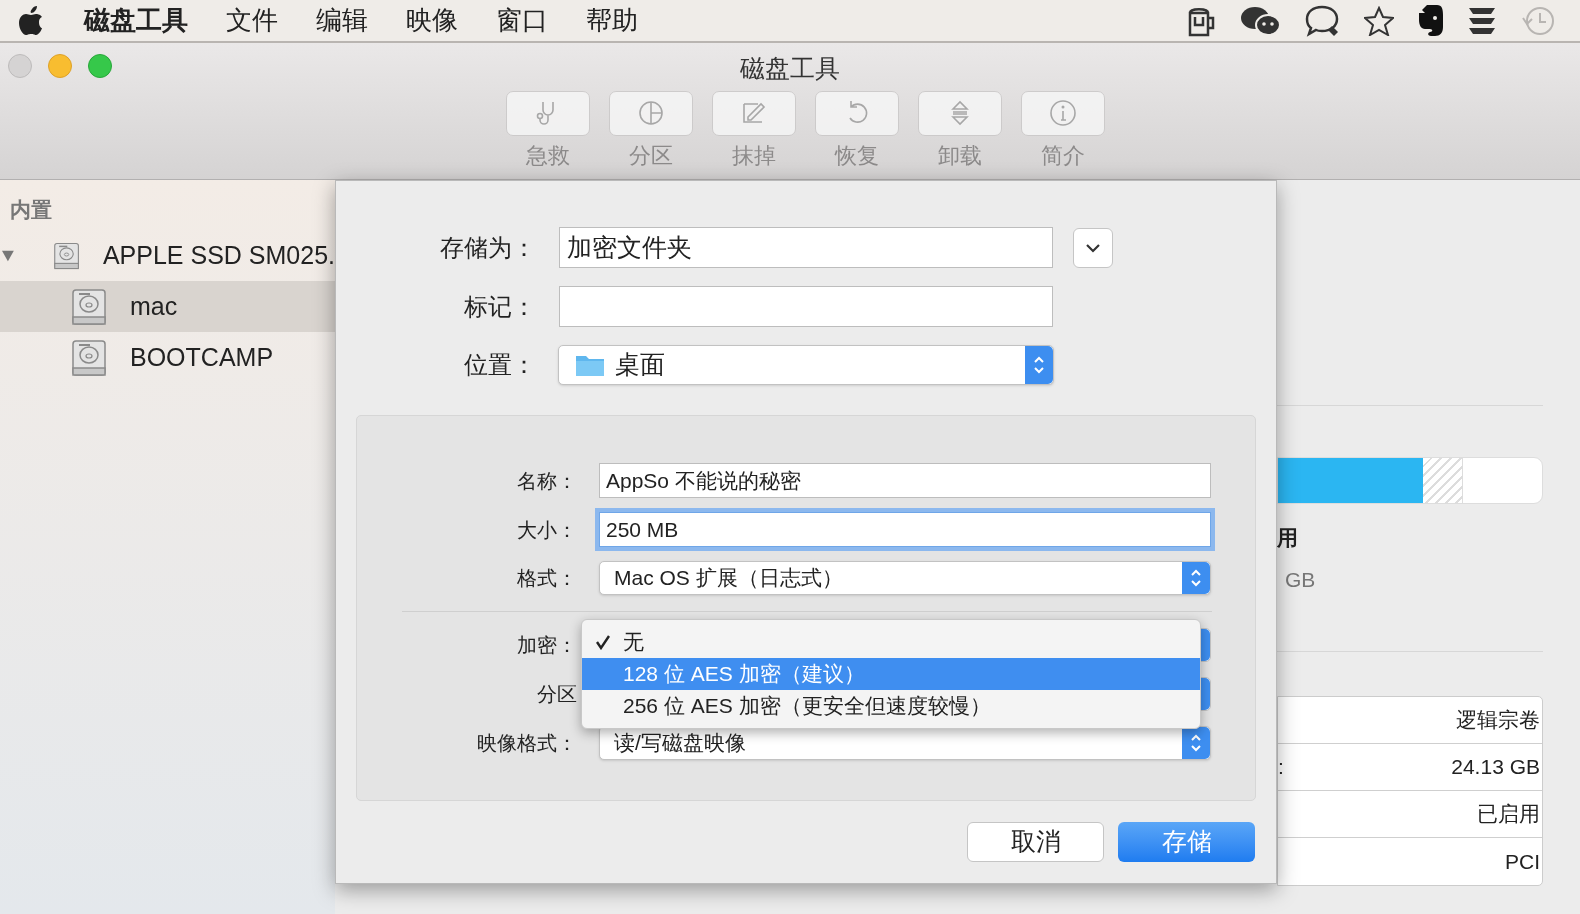  I want to click on info-value: 已启用, so click(1508, 814).